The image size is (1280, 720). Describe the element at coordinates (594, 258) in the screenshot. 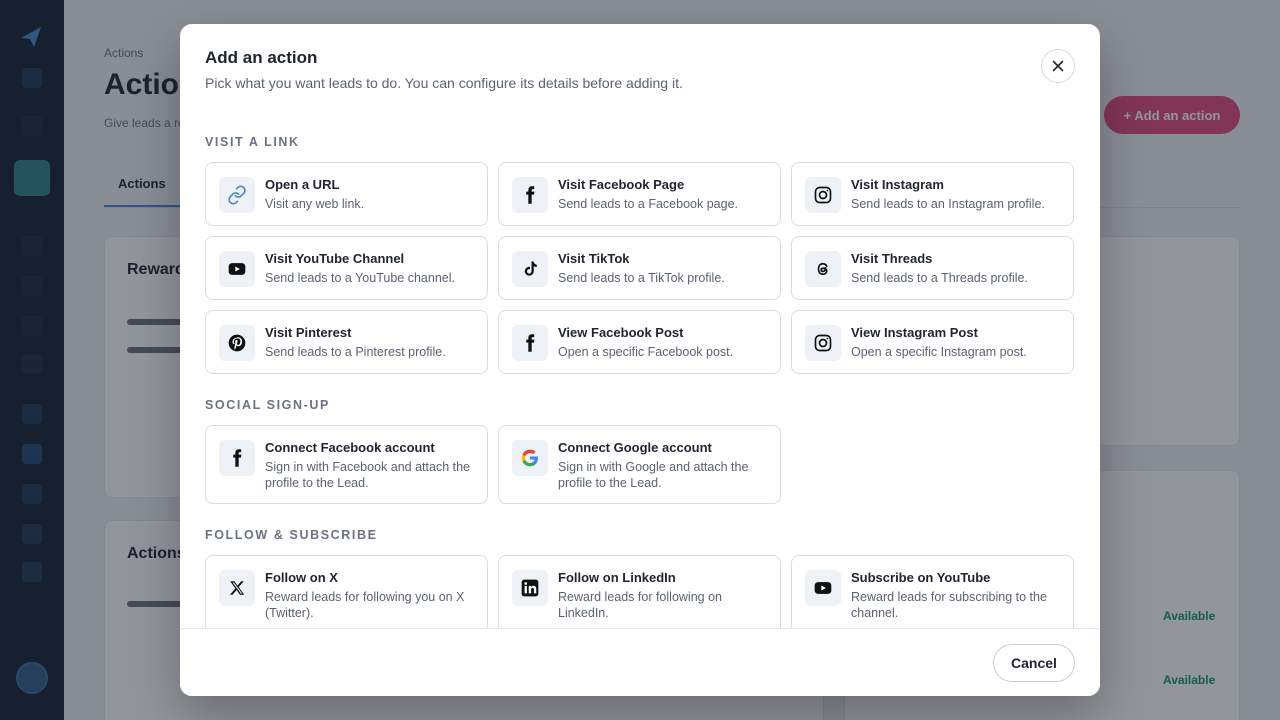

I see `action-title: Visit TikTok` at that location.